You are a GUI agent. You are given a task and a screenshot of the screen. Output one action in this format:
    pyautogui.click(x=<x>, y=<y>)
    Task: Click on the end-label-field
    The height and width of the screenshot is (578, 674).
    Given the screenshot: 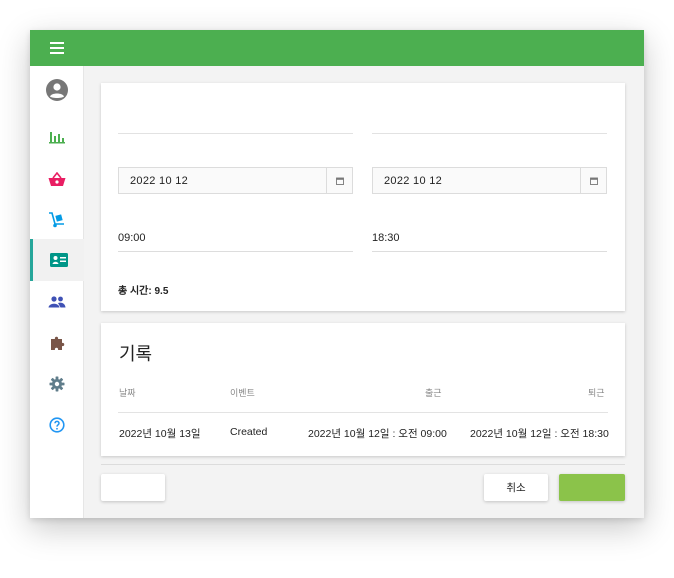 What is the action you would take?
    pyautogui.click(x=489, y=124)
    